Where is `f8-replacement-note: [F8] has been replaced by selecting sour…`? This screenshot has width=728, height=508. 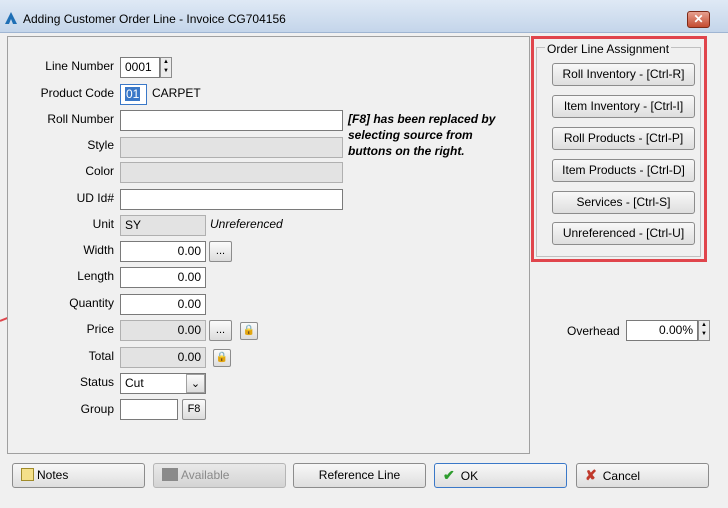 f8-replacement-note: [F8] has been replaced by selecting sour… is located at coordinates (422, 135).